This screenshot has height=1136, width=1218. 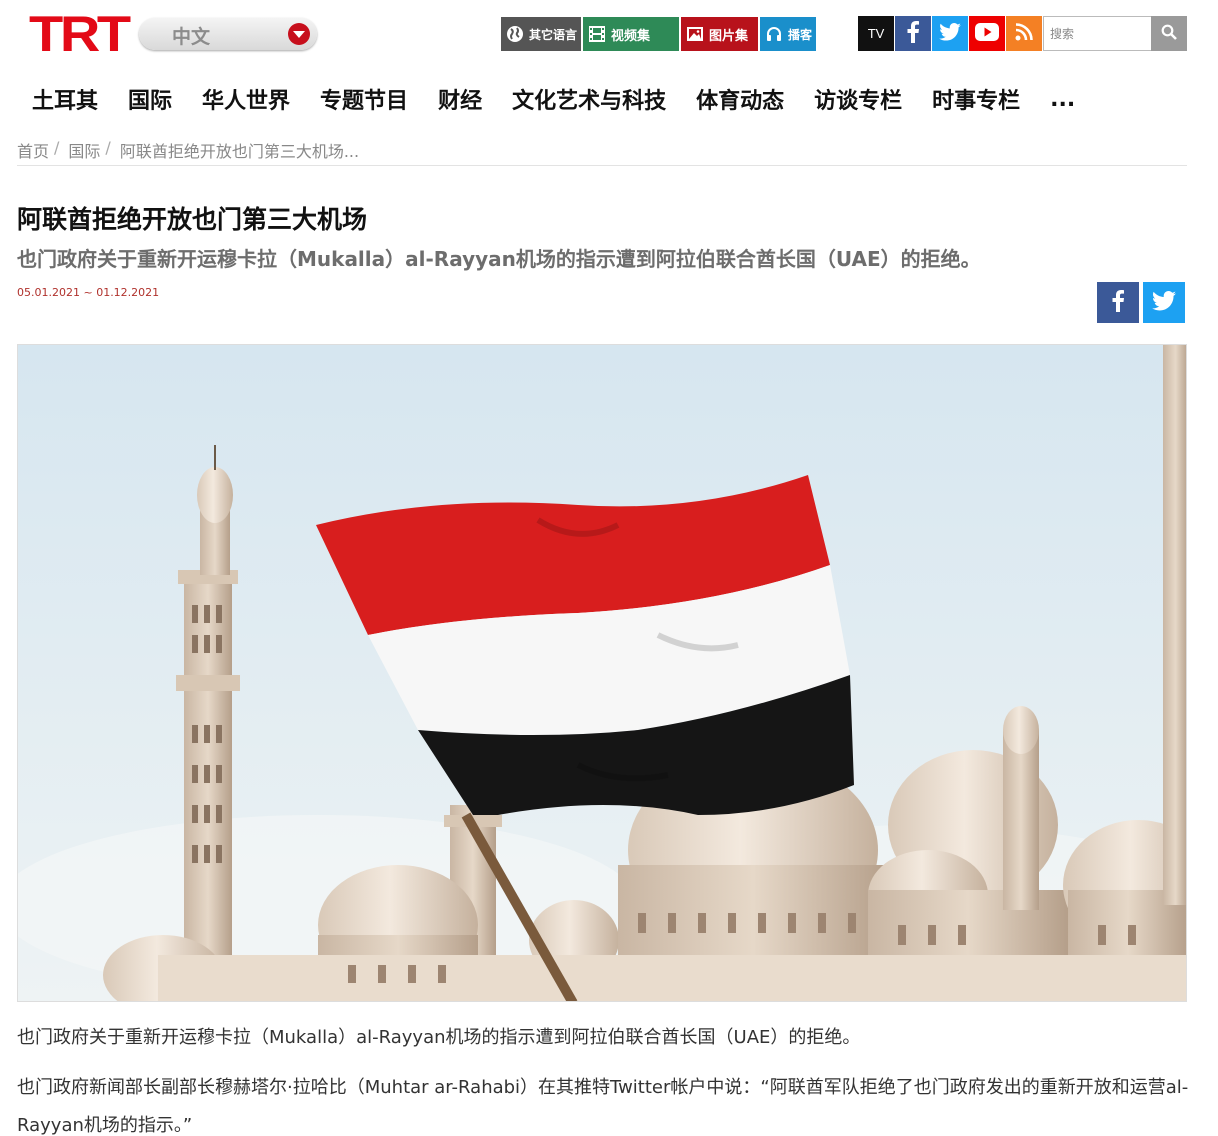 I want to click on share-twitter-button, so click(x=1164, y=302).